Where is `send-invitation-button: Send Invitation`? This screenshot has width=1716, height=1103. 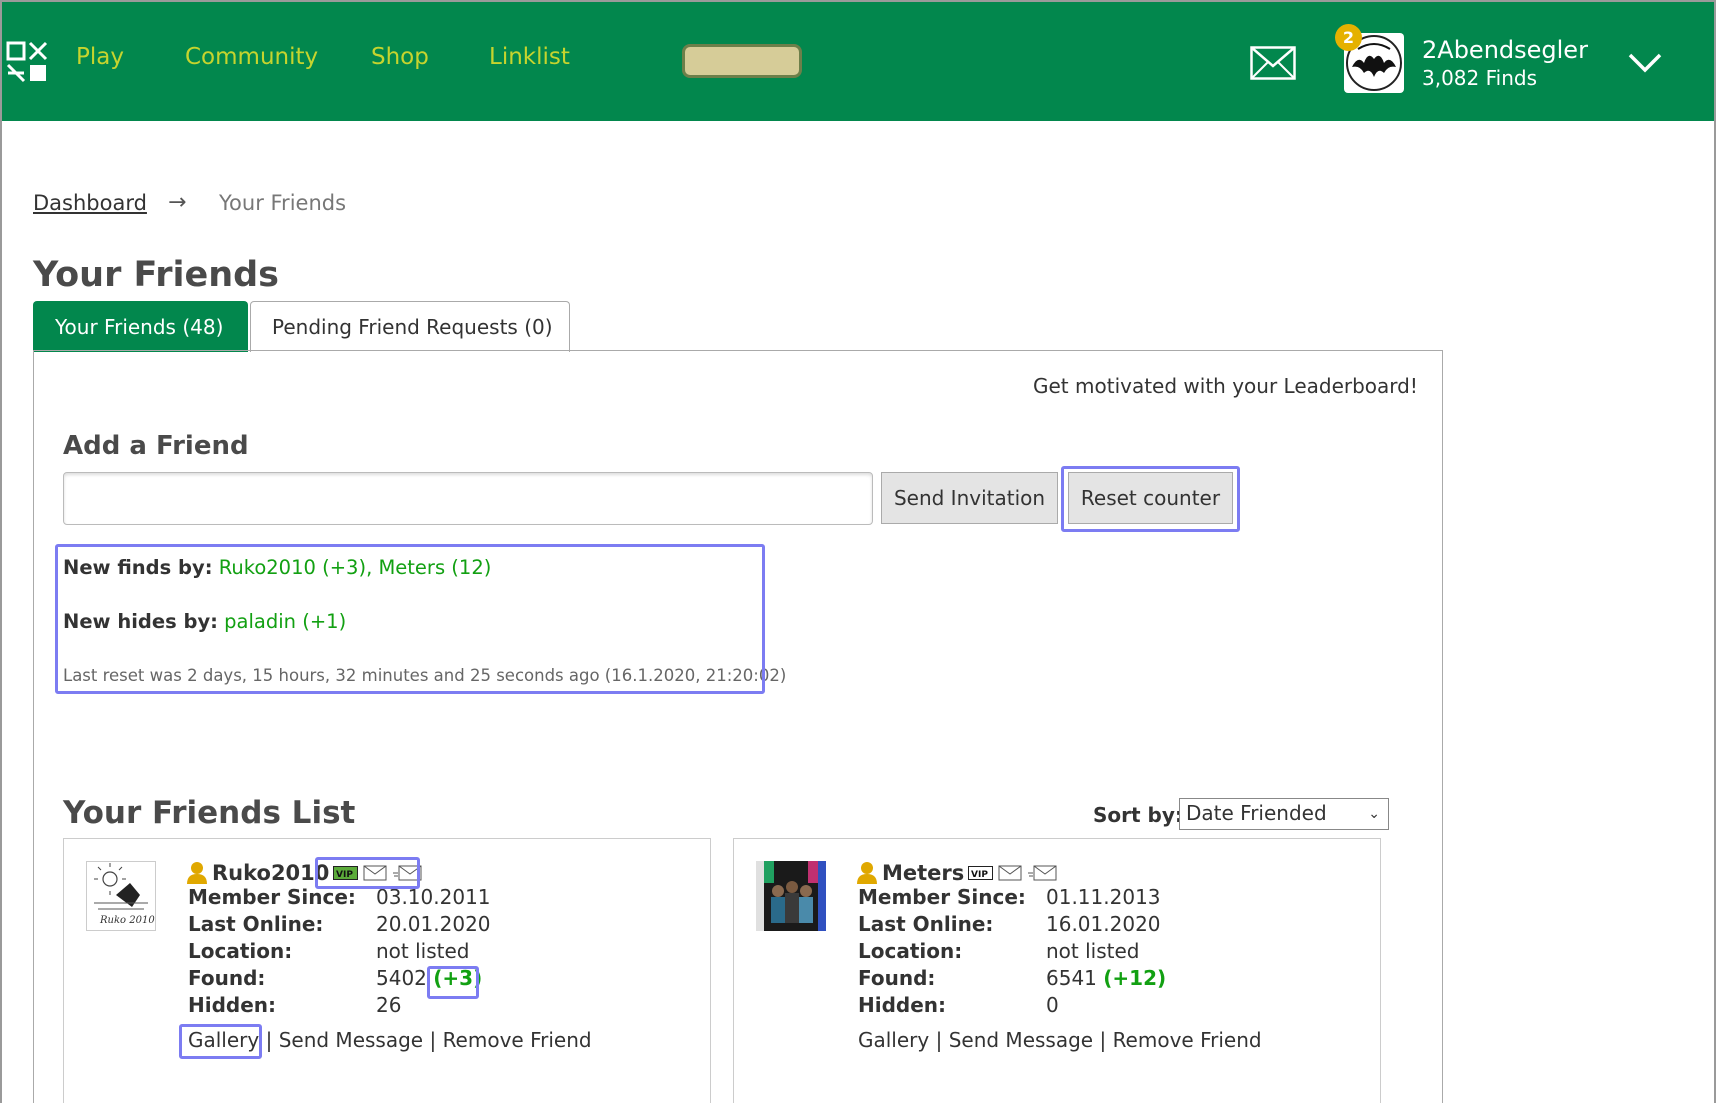 send-invitation-button: Send Invitation is located at coordinates (969, 498).